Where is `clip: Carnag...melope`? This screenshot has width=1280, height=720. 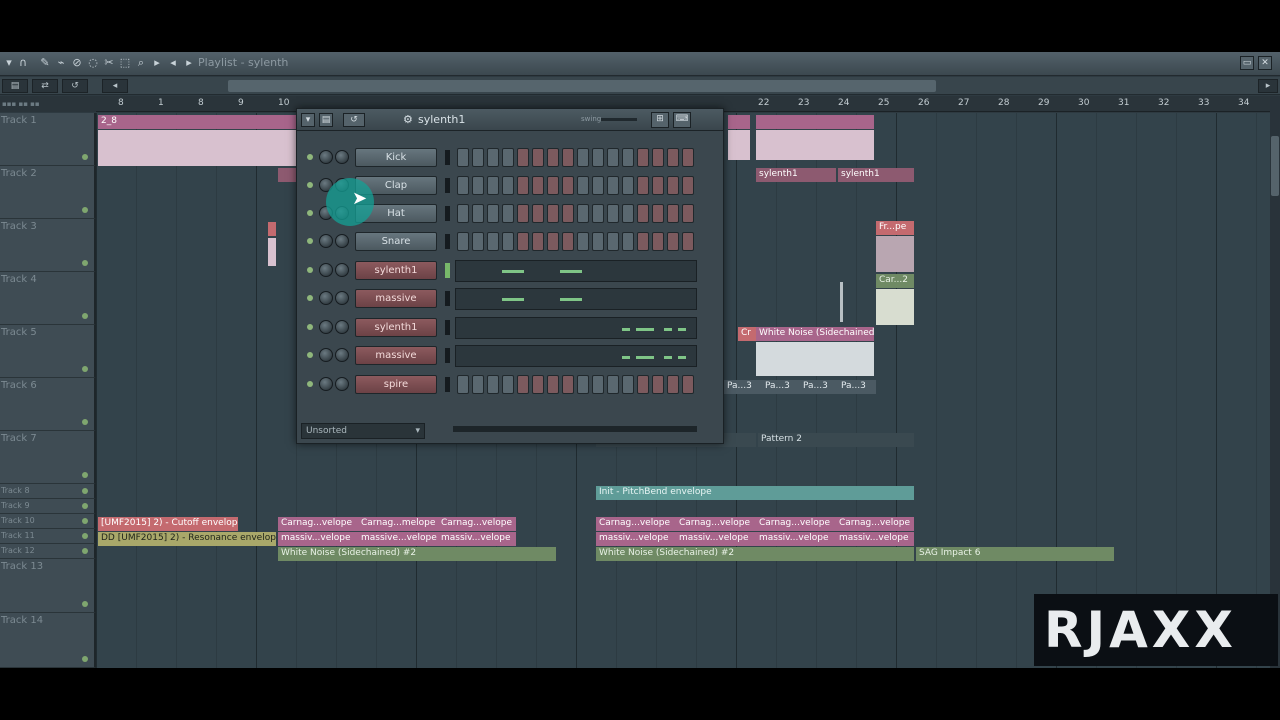
clip: Carnag...melope is located at coordinates (398, 524).